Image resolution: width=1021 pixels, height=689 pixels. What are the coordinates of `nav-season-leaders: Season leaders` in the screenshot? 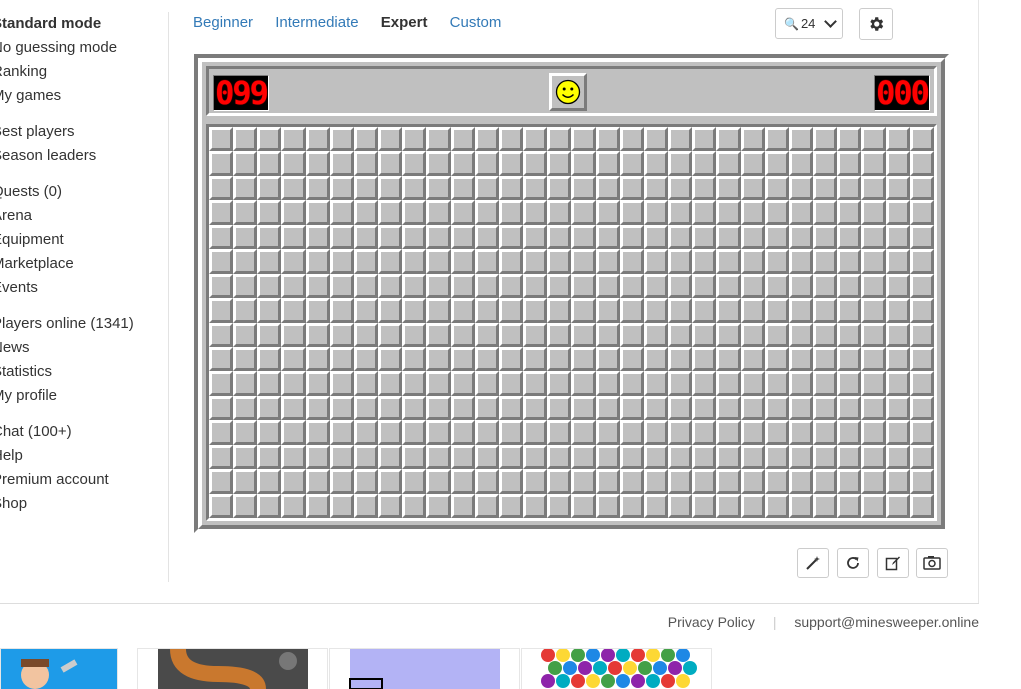 It's located at (83, 156).